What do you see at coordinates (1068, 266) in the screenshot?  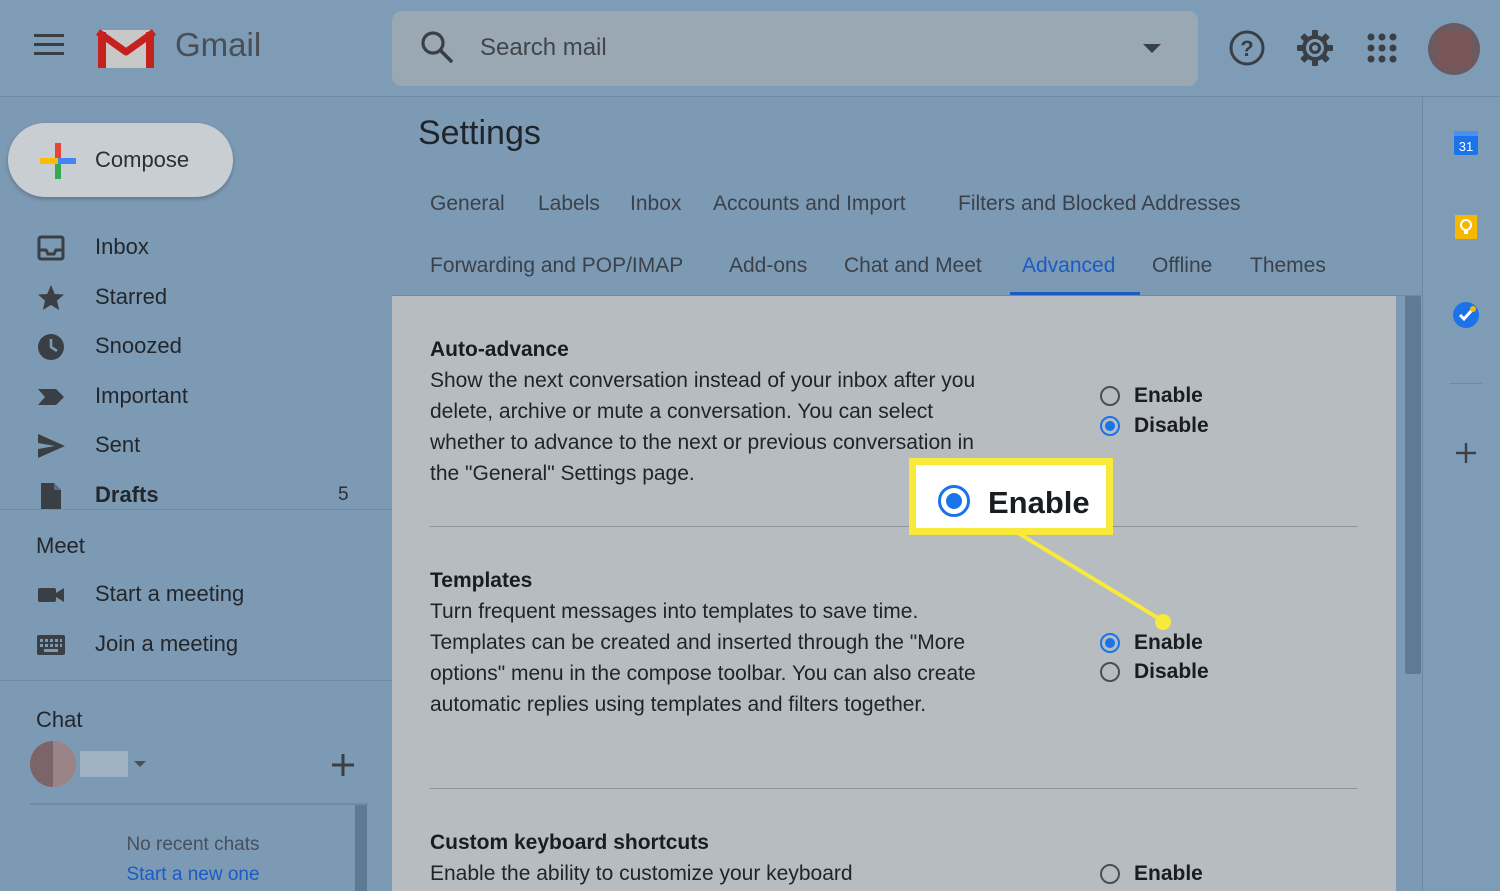 I see `tab-advanced: Advanced` at bounding box center [1068, 266].